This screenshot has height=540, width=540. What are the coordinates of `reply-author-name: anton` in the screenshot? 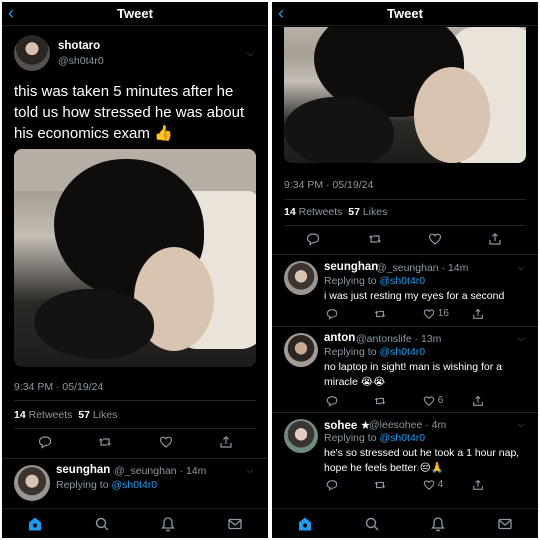 It's located at (339, 338).